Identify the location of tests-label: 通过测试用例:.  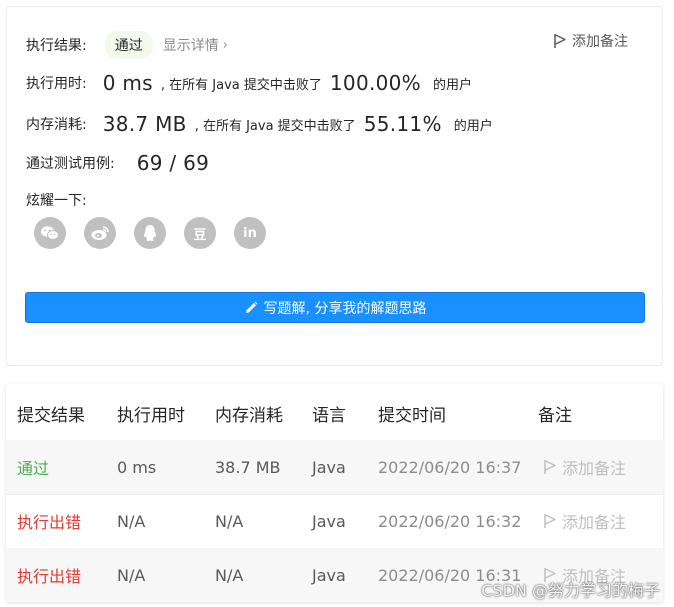
(70, 164).